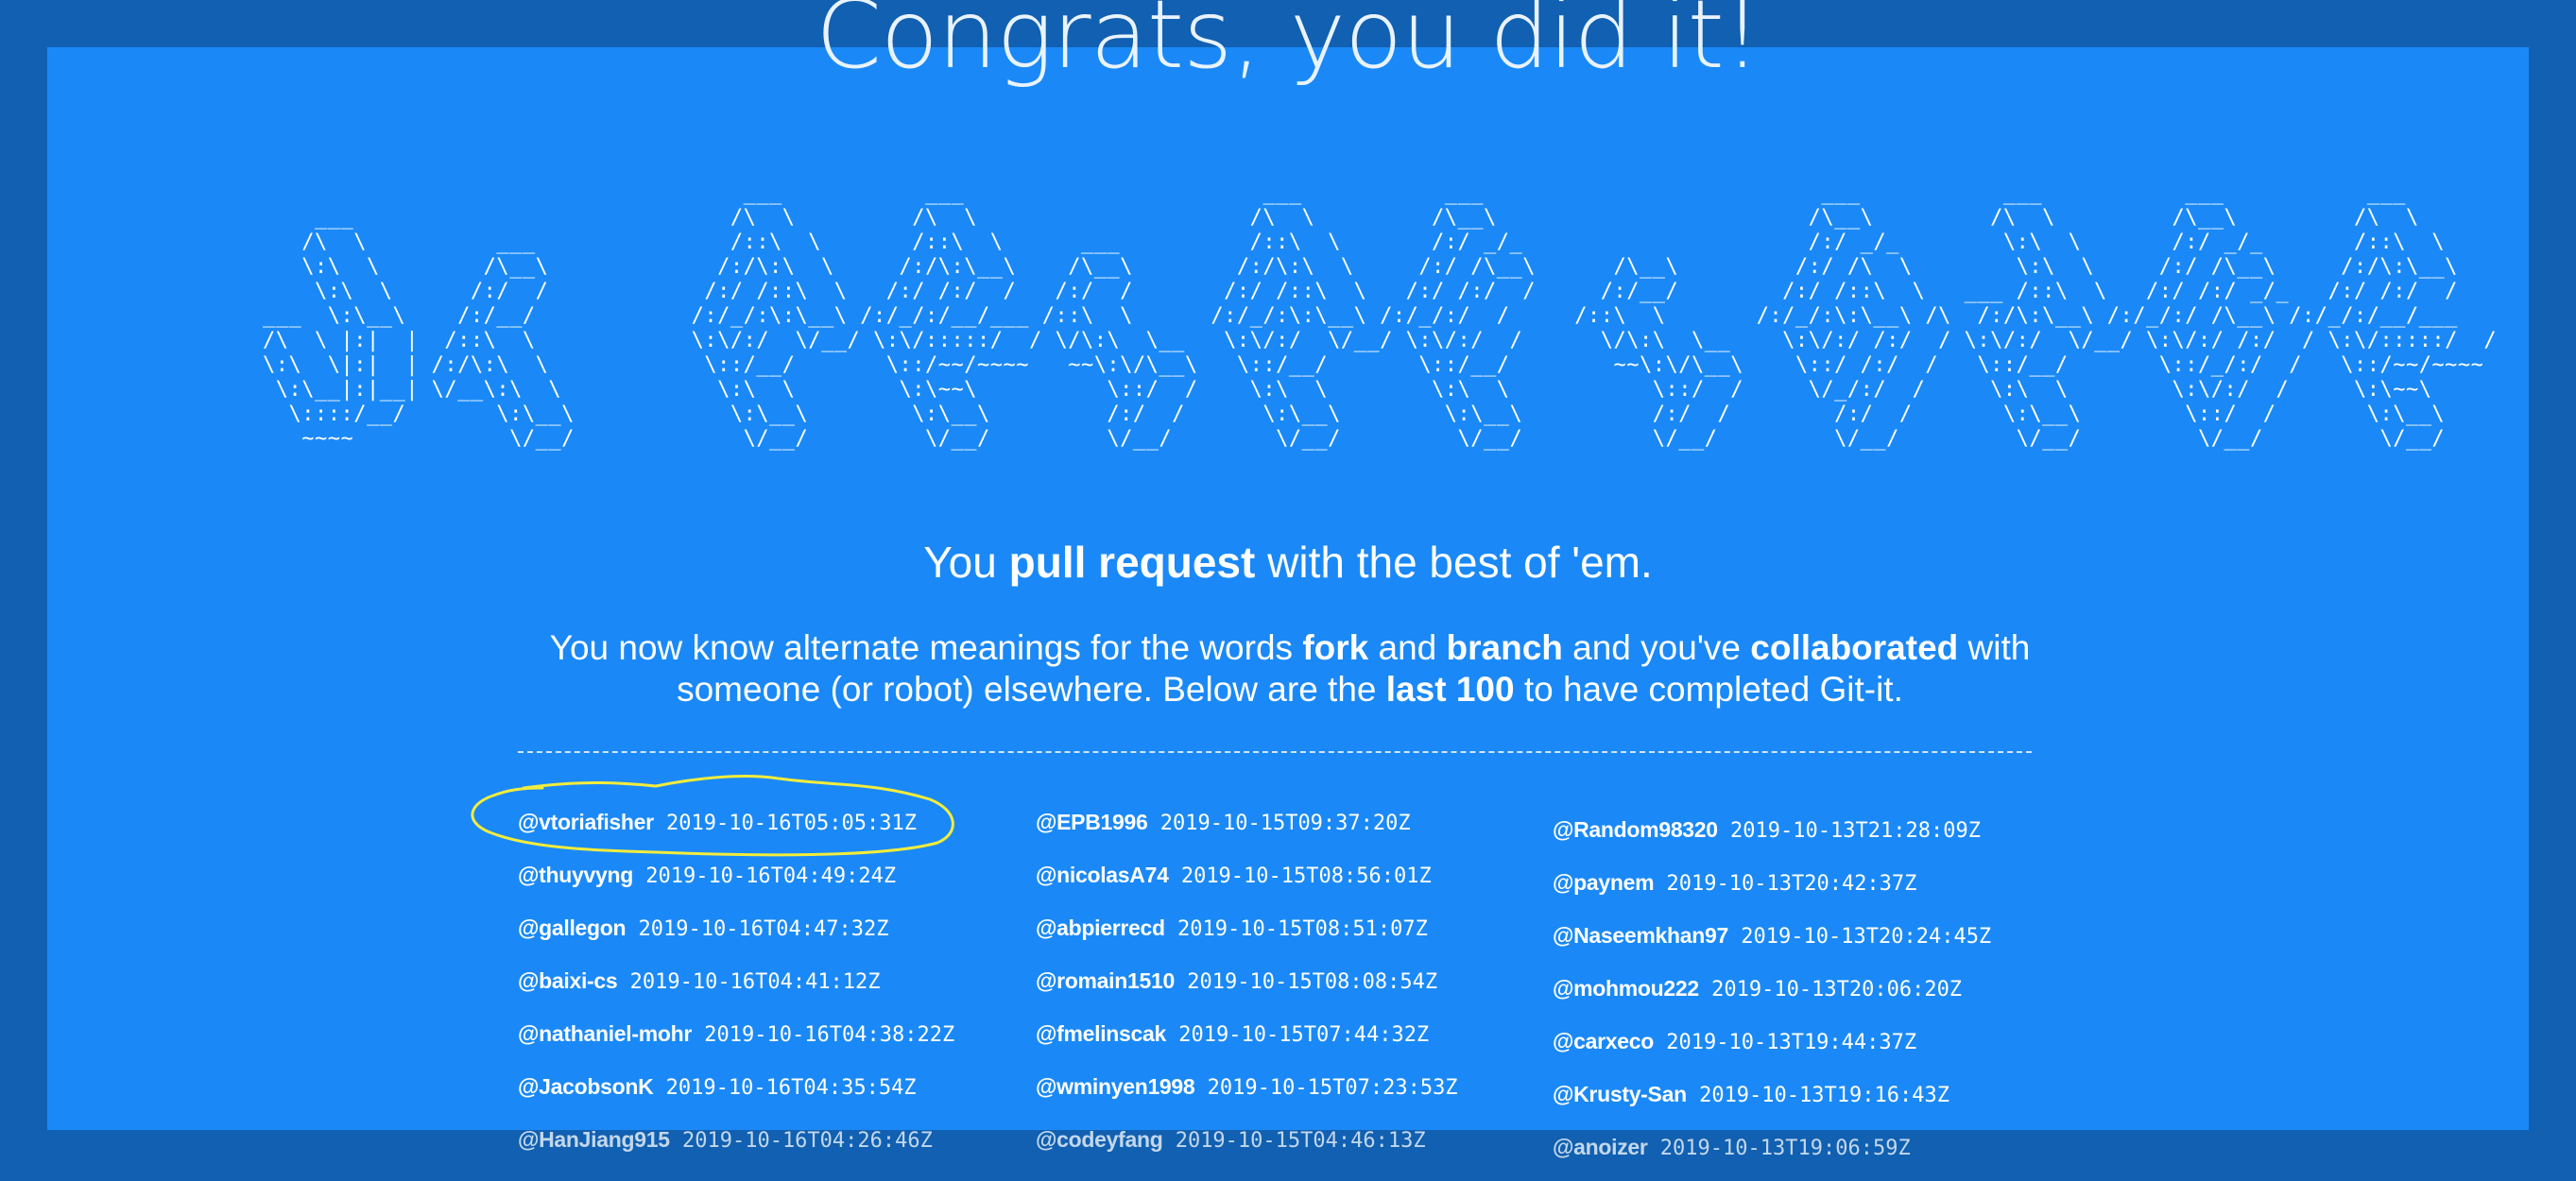 This screenshot has height=1181, width=2576. What do you see at coordinates (966, 563) in the screenshot?
I see `subtitle-pre: You` at bounding box center [966, 563].